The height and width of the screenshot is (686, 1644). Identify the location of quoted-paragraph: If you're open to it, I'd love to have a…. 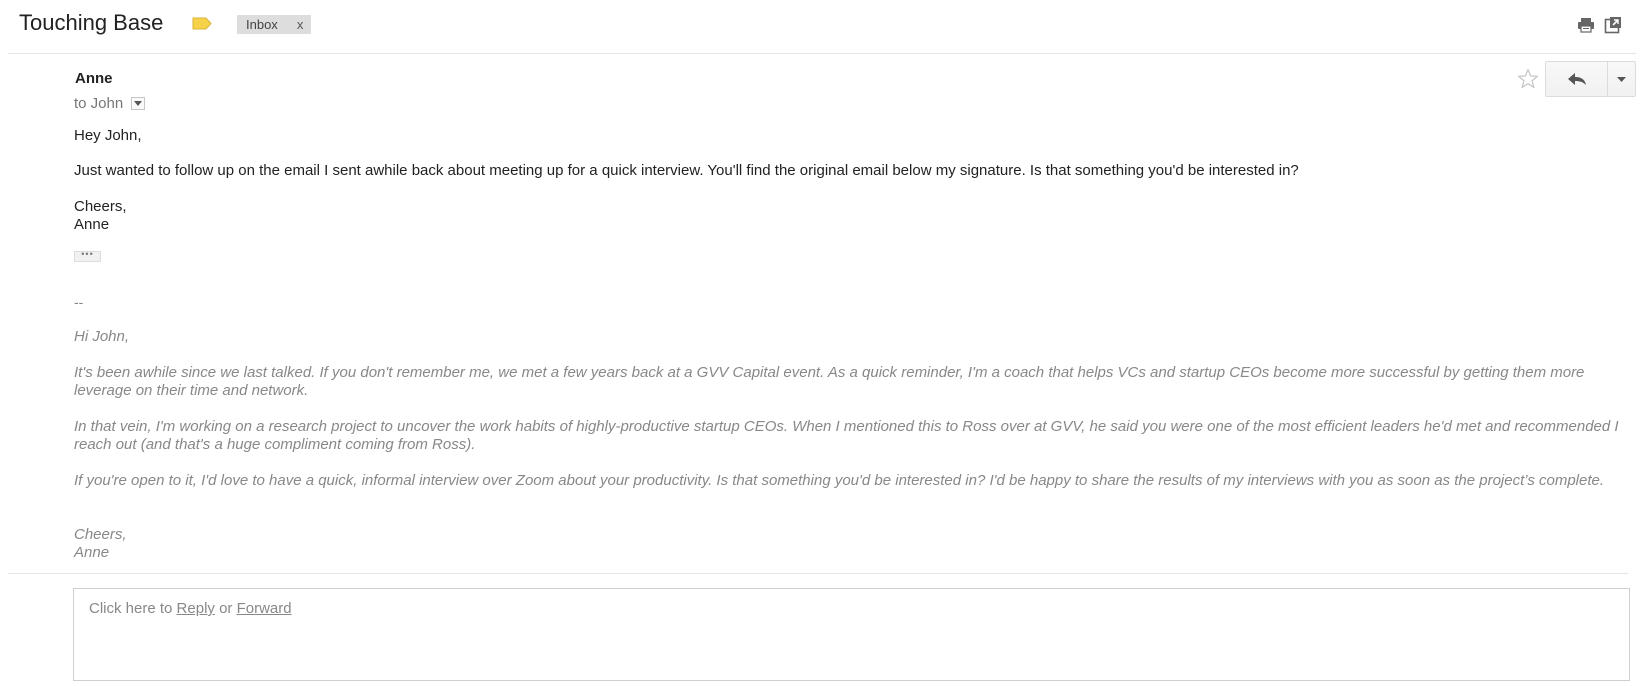
(839, 480).